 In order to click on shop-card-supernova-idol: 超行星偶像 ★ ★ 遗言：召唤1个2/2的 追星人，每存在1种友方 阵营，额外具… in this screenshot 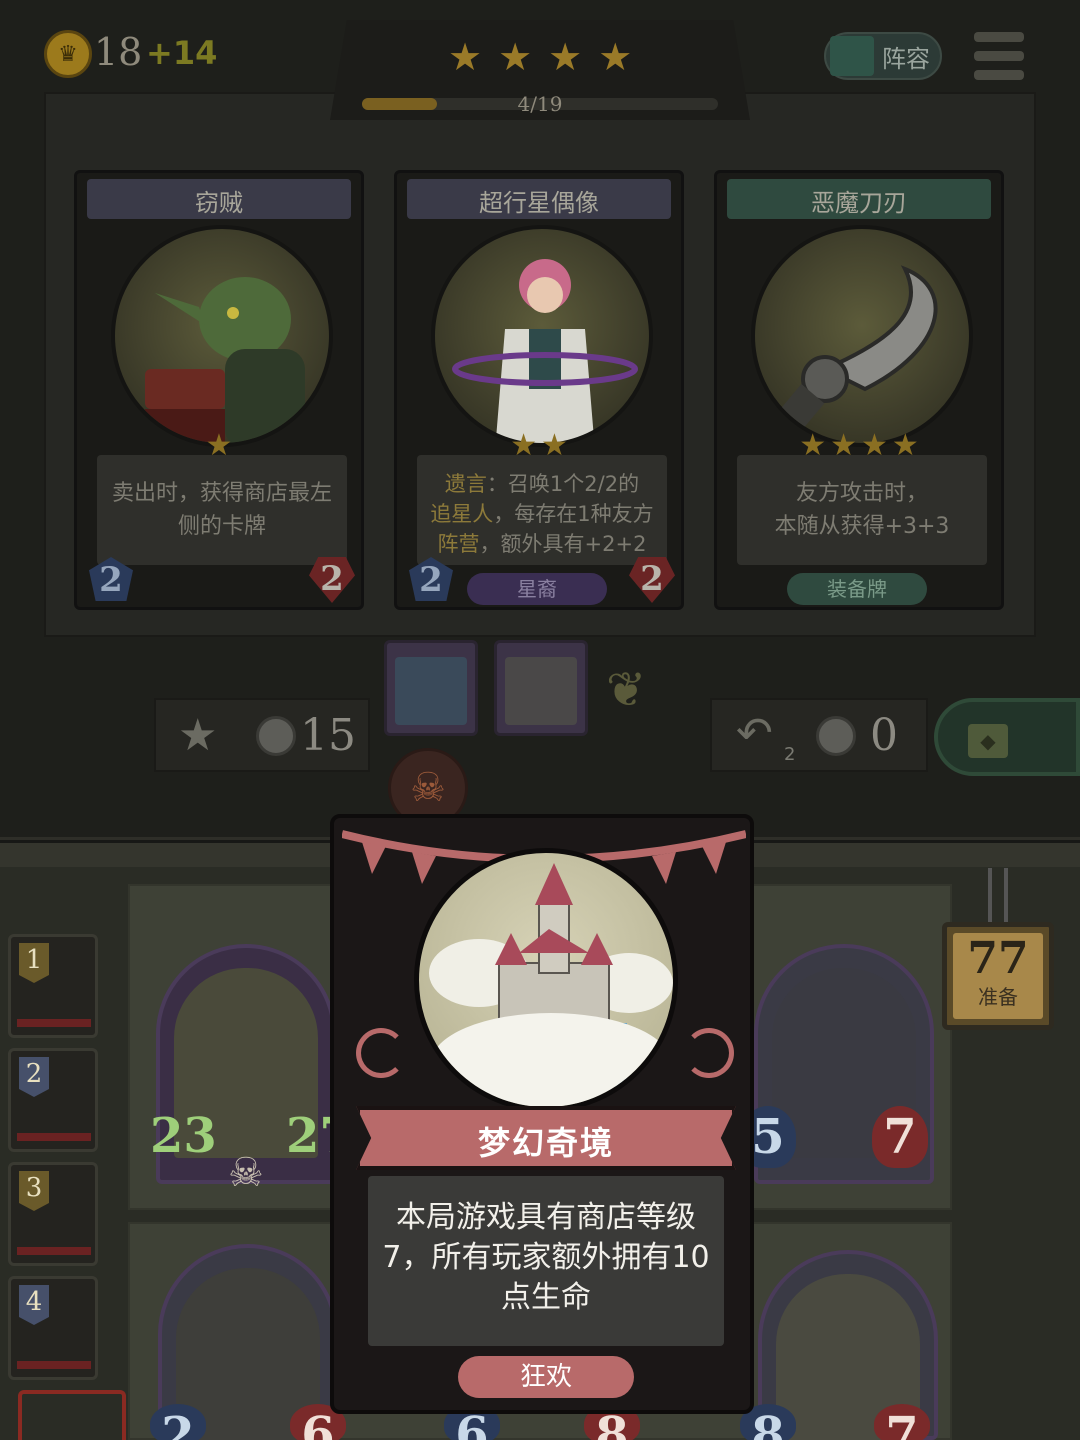, I will do `click(539, 390)`.